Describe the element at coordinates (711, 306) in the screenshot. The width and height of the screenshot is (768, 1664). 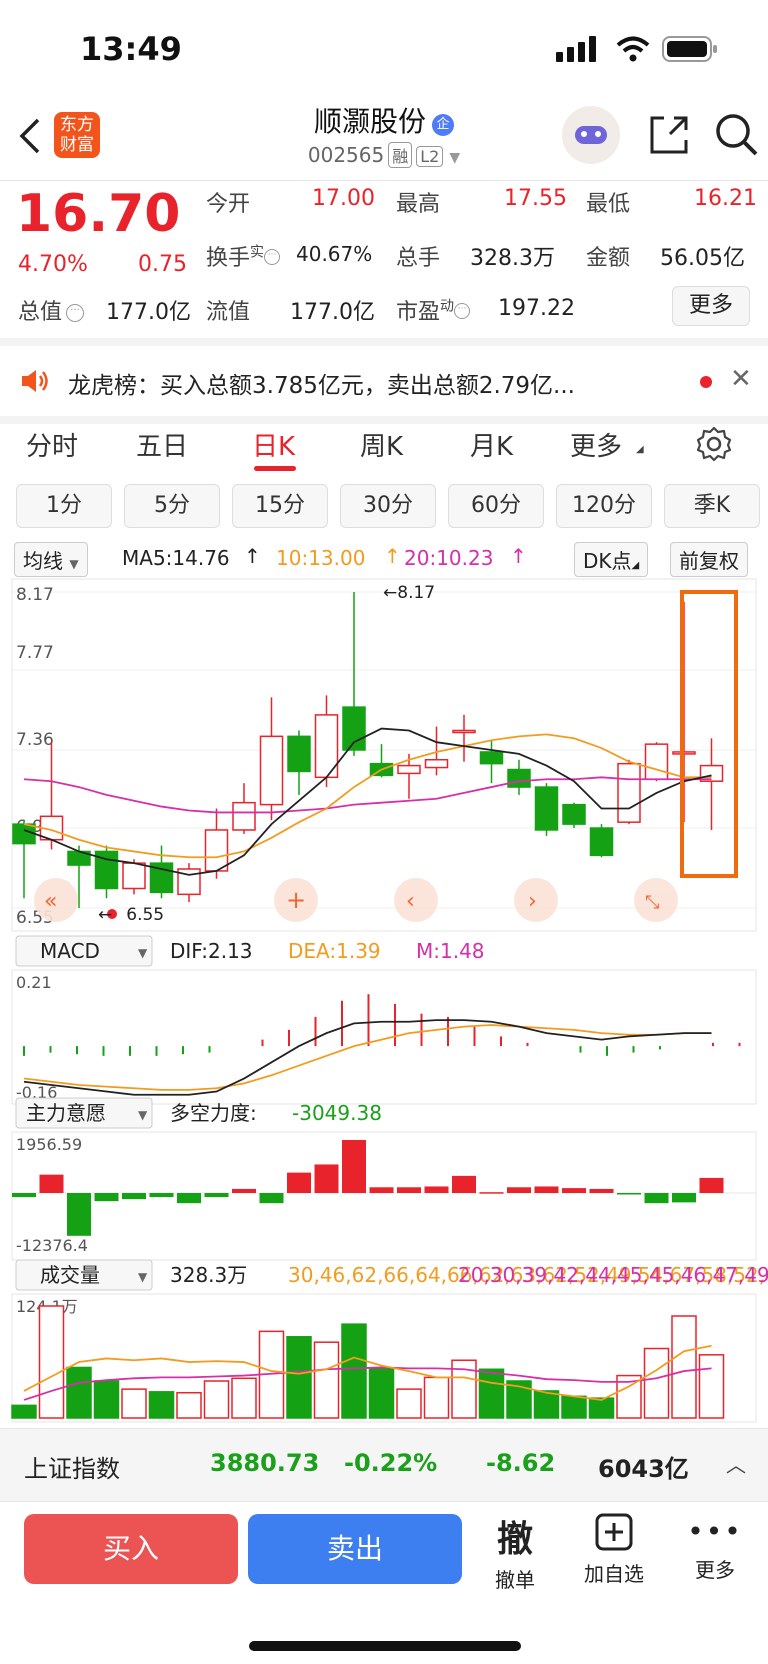
I see `more-quote-button: 更多` at that location.